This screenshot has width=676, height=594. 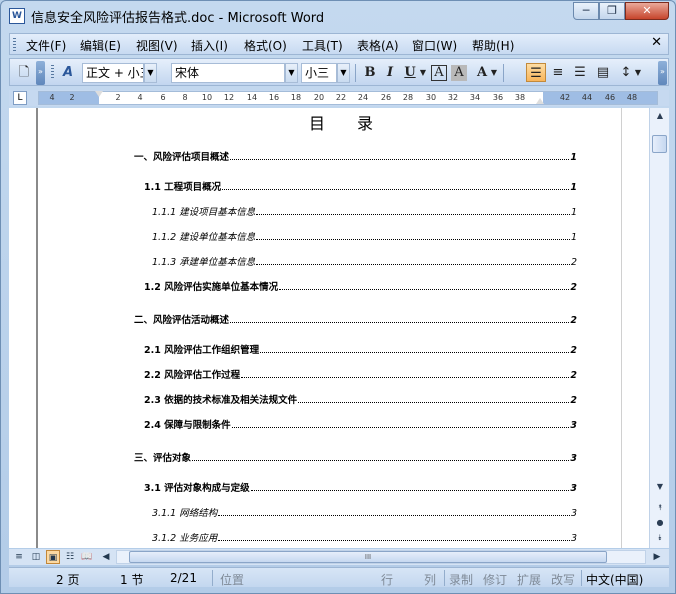 What do you see at coordinates (360, 186) in the screenshot?
I see `toc-entry: 1.1 工程项目概况 1` at bounding box center [360, 186].